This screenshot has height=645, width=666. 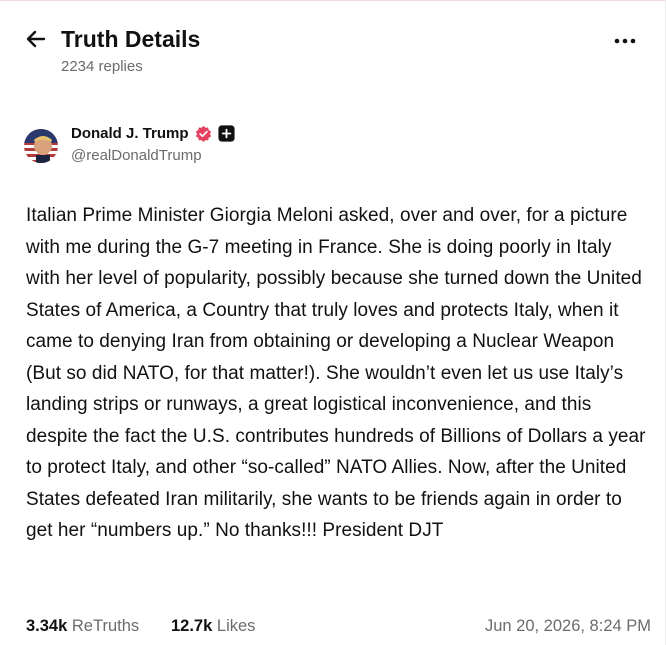 I want to click on verified-badge-icon, so click(x=203, y=133).